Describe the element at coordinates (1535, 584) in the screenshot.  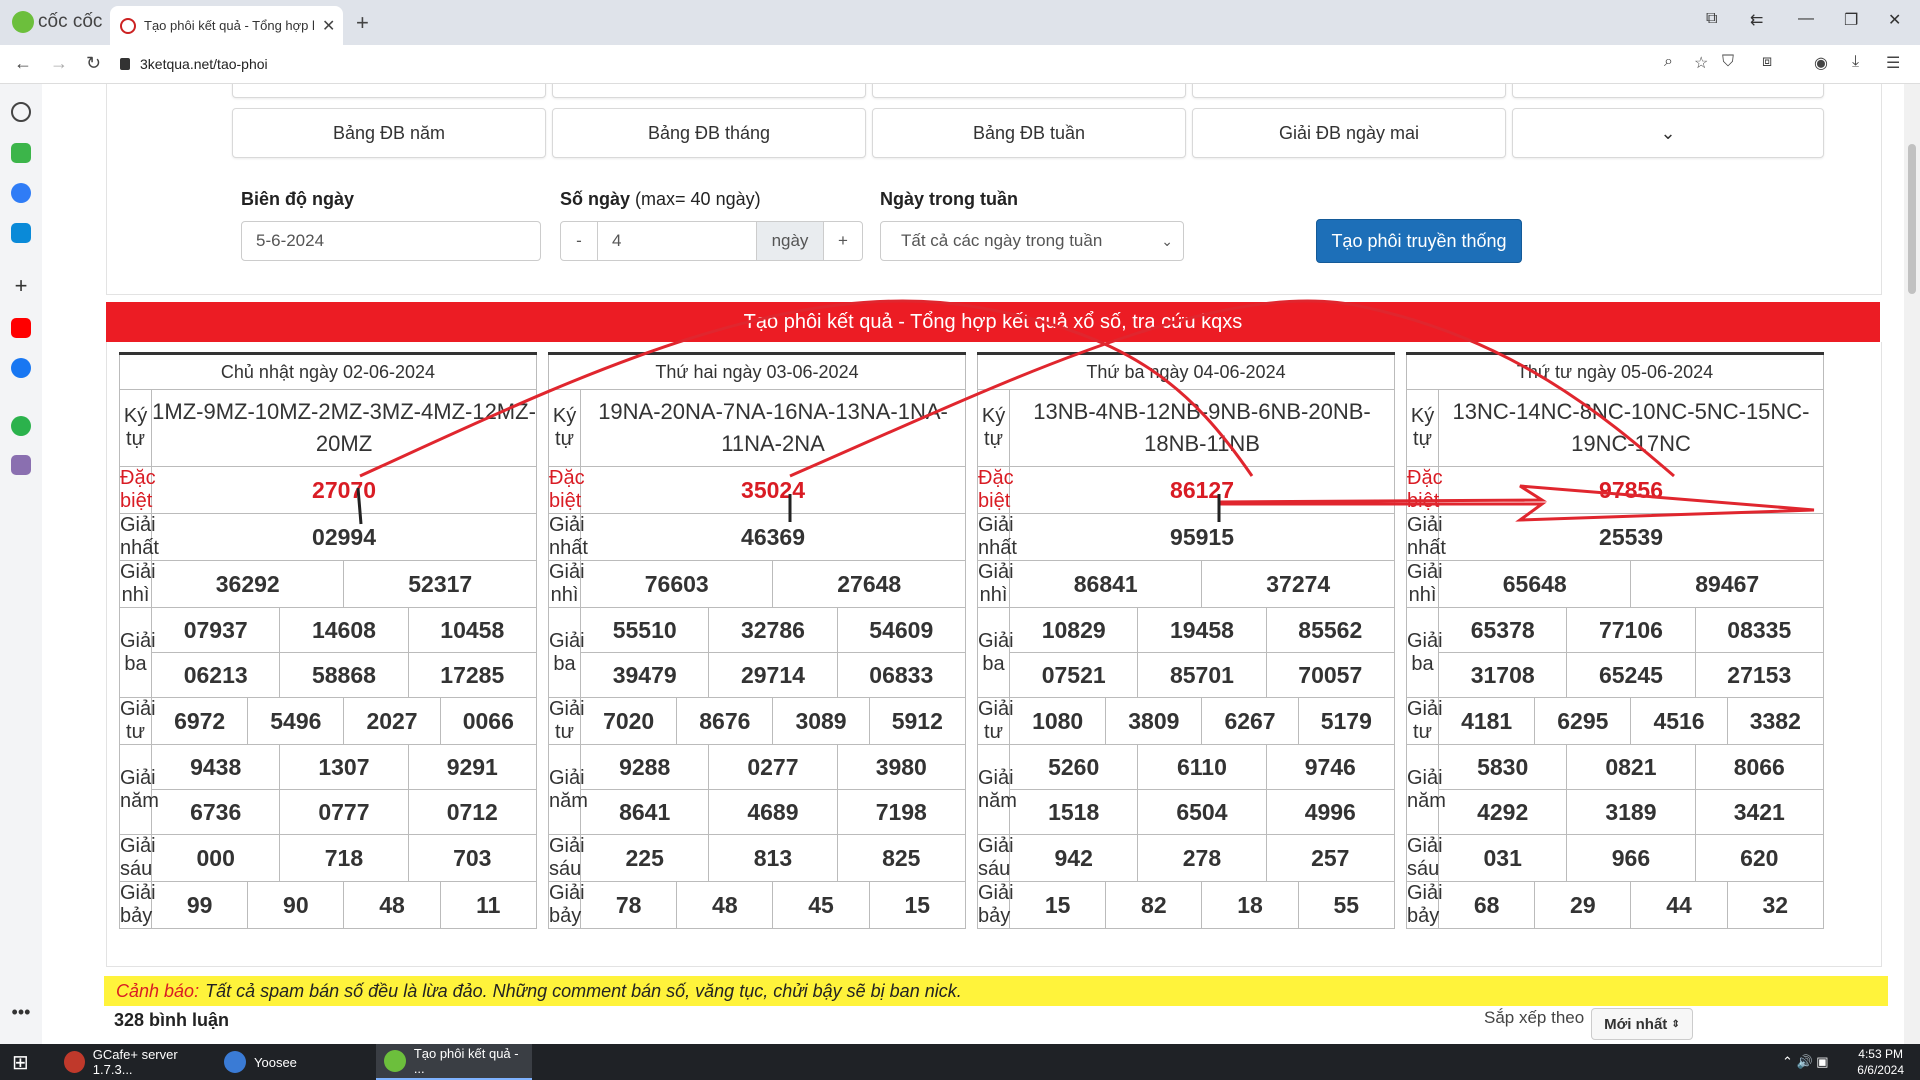
I see `prize-number: 65648` at that location.